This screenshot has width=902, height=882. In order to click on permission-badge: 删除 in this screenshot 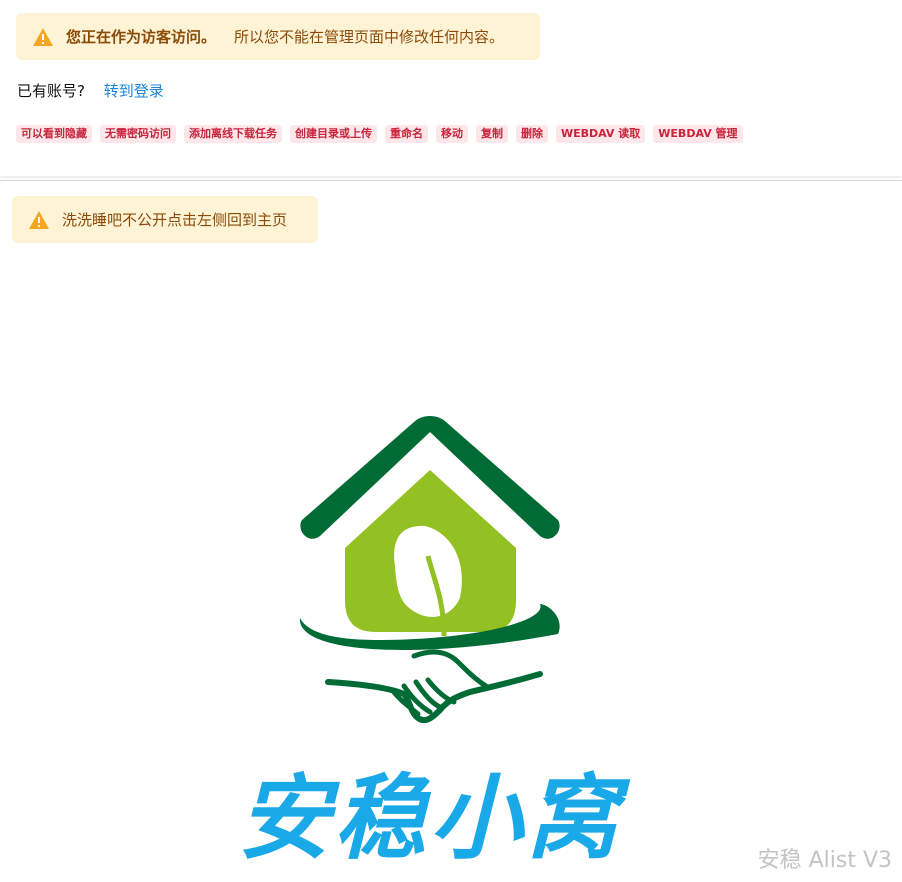, I will do `click(532, 134)`.